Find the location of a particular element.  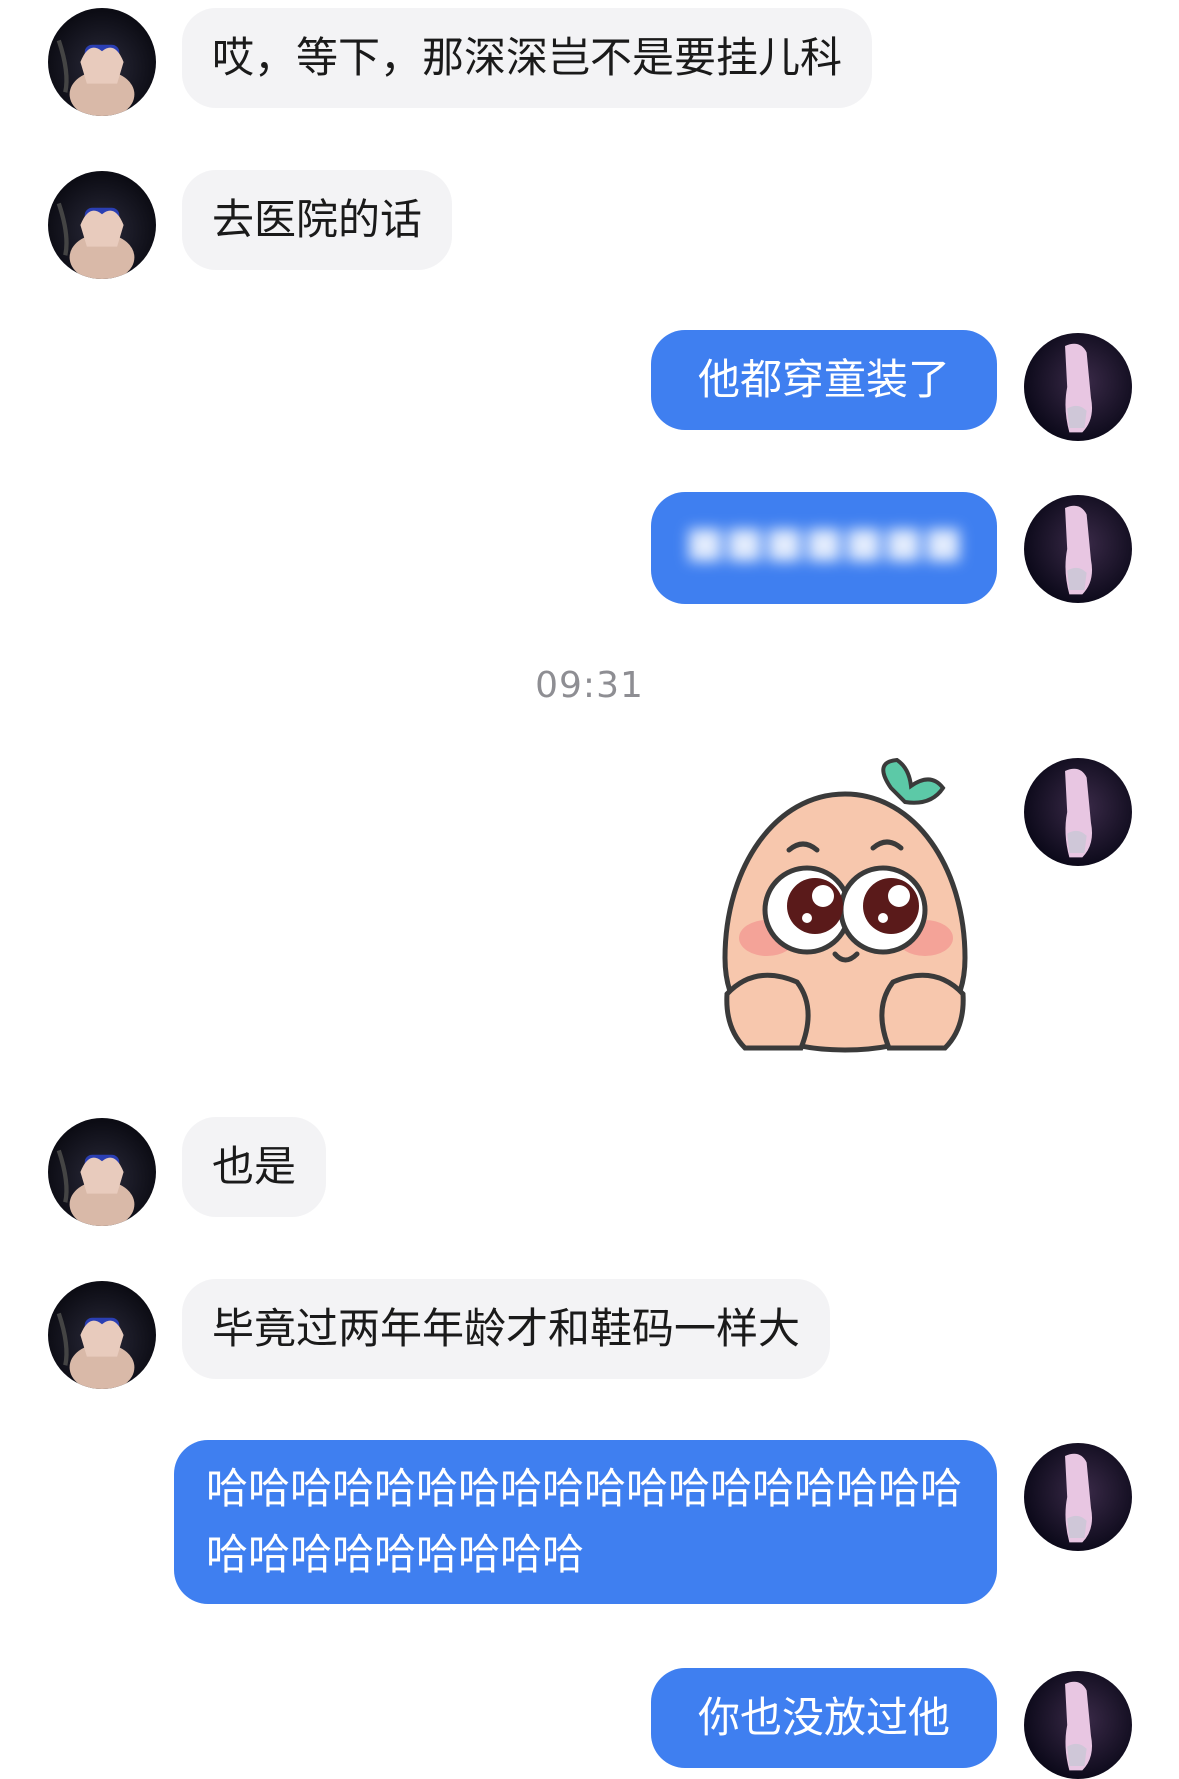

message-bubble-outgoing: 你也没放过他 is located at coordinates (824, 1718).